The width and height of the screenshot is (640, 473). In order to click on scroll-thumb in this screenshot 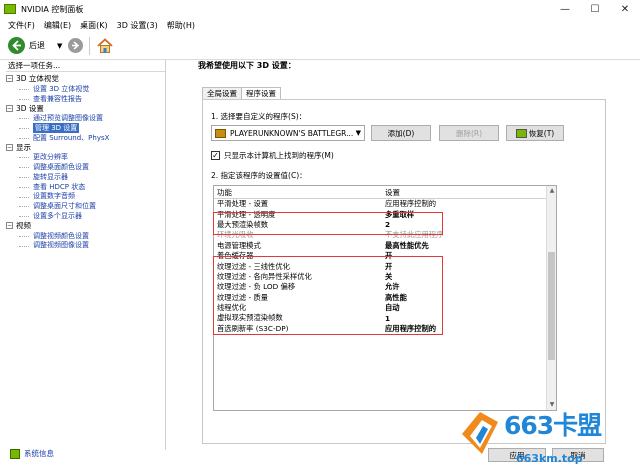, I will do `click(551, 306)`.